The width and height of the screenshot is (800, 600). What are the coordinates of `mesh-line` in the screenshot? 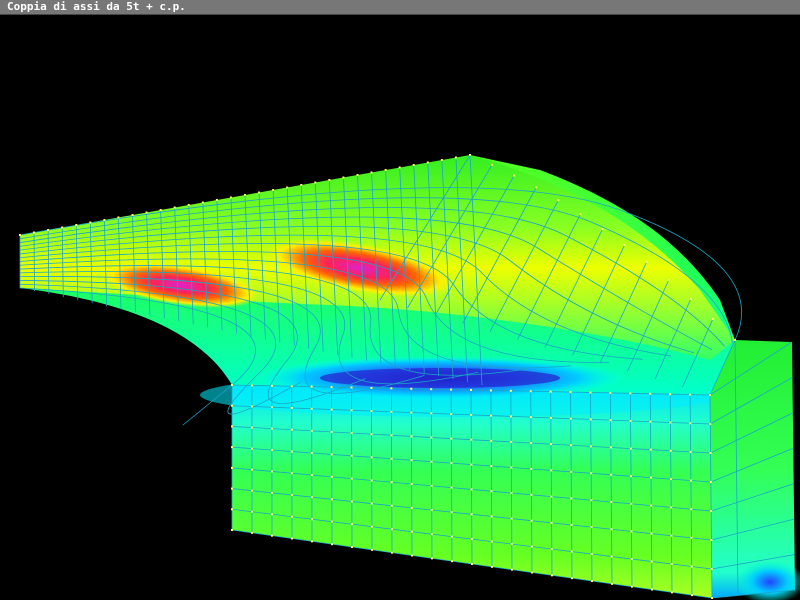 It's located at (352, 467).